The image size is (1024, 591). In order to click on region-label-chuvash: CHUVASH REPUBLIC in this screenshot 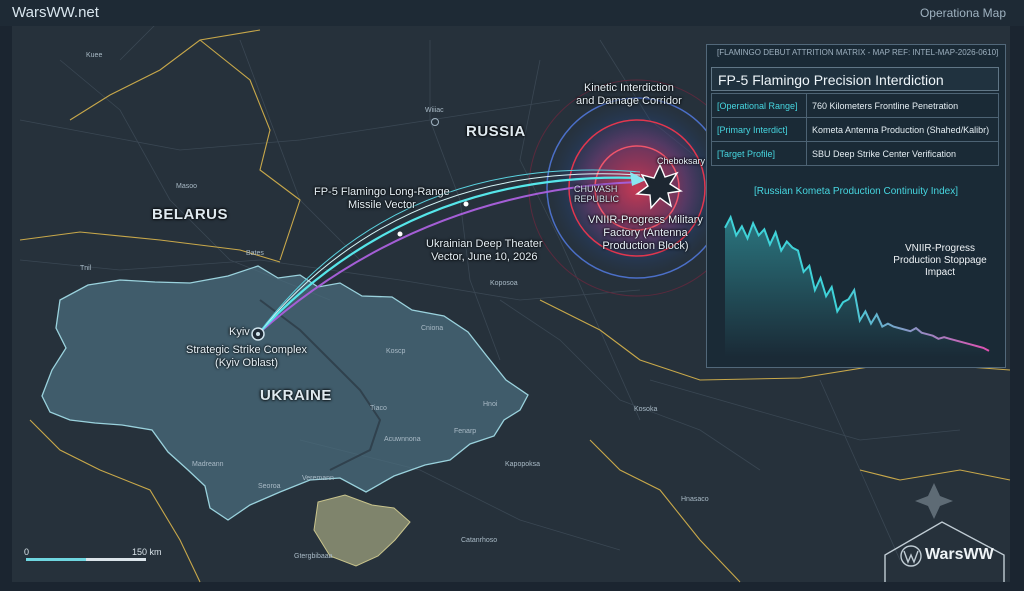, I will do `click(597, 194)`.